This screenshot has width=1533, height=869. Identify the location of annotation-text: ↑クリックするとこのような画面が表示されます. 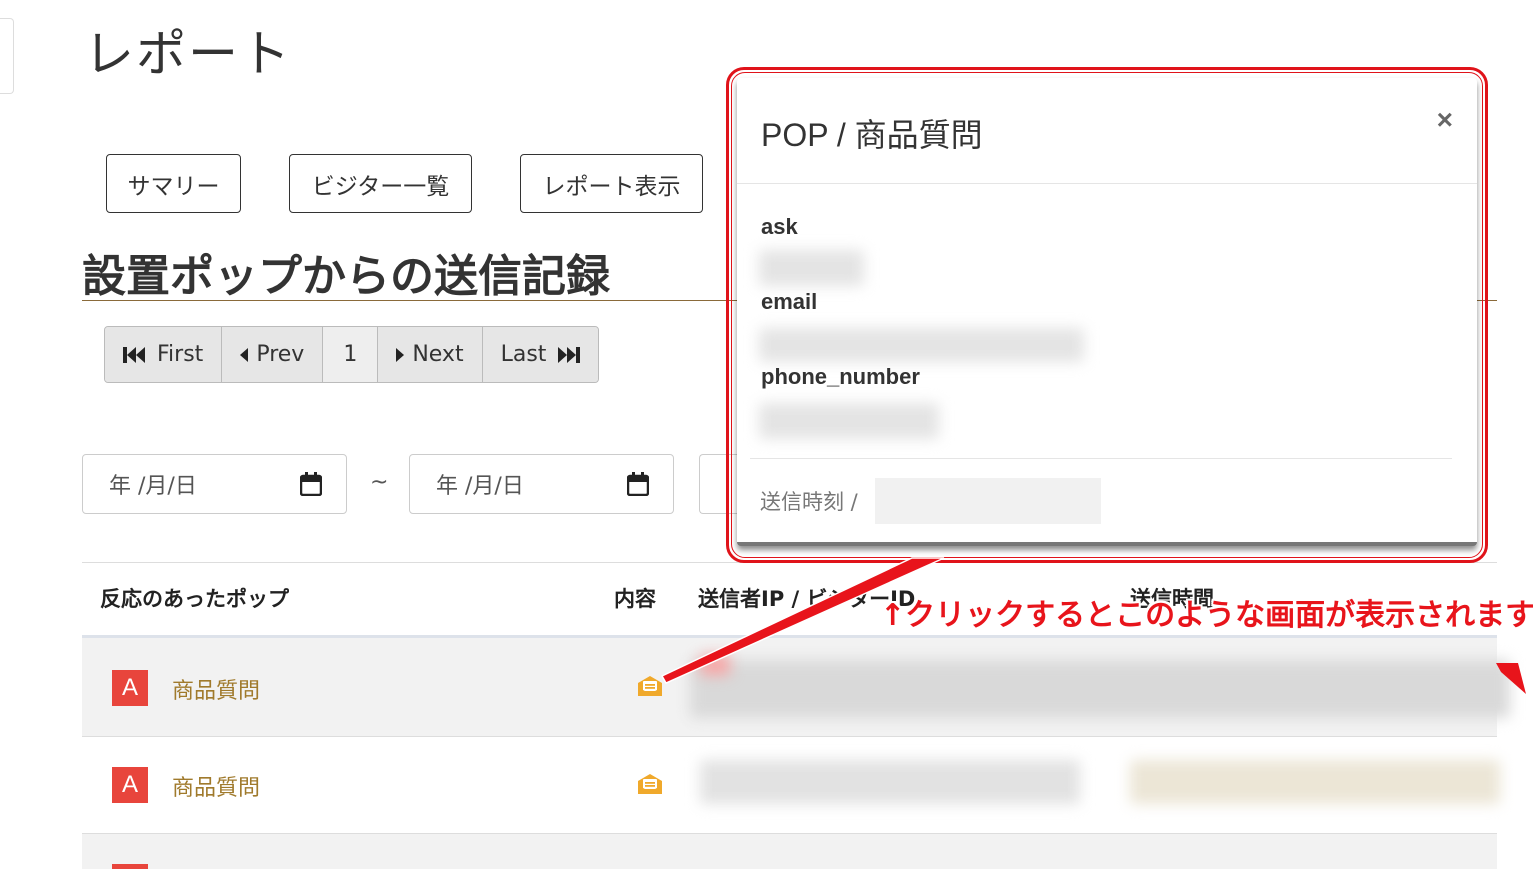
(1206, 615).